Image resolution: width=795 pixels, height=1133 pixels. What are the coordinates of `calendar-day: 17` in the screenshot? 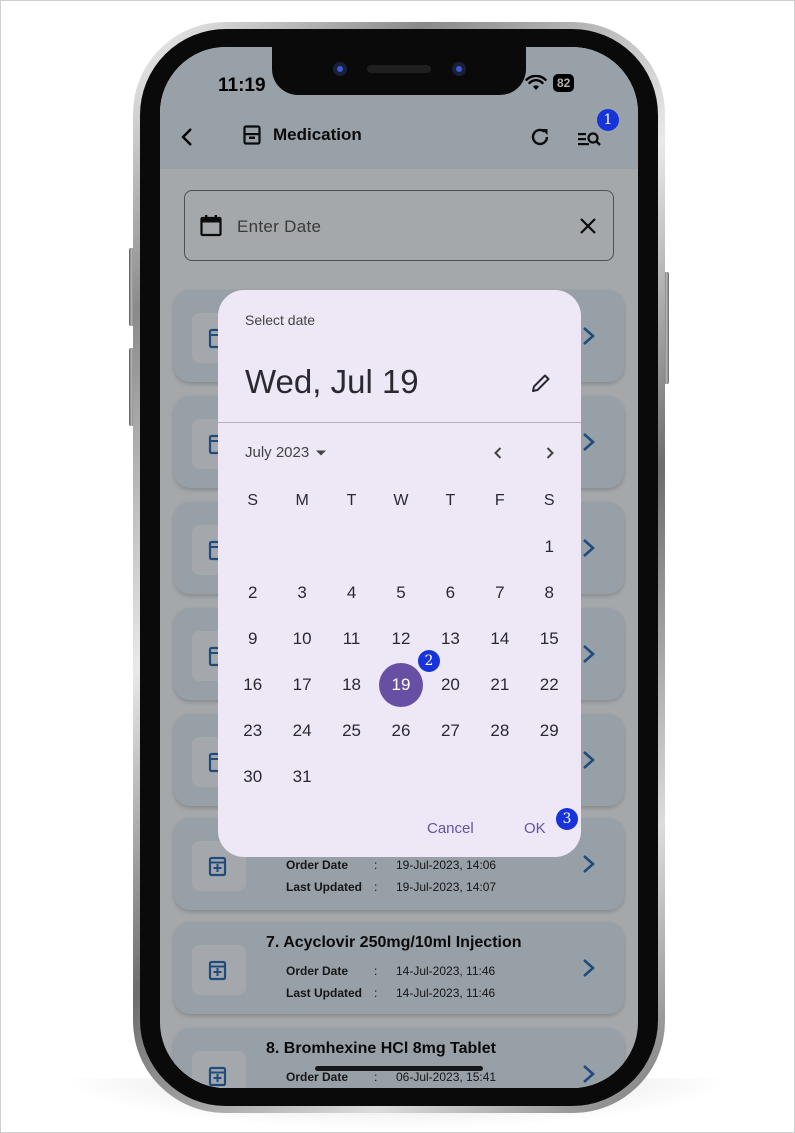 It's located at (301, 685).